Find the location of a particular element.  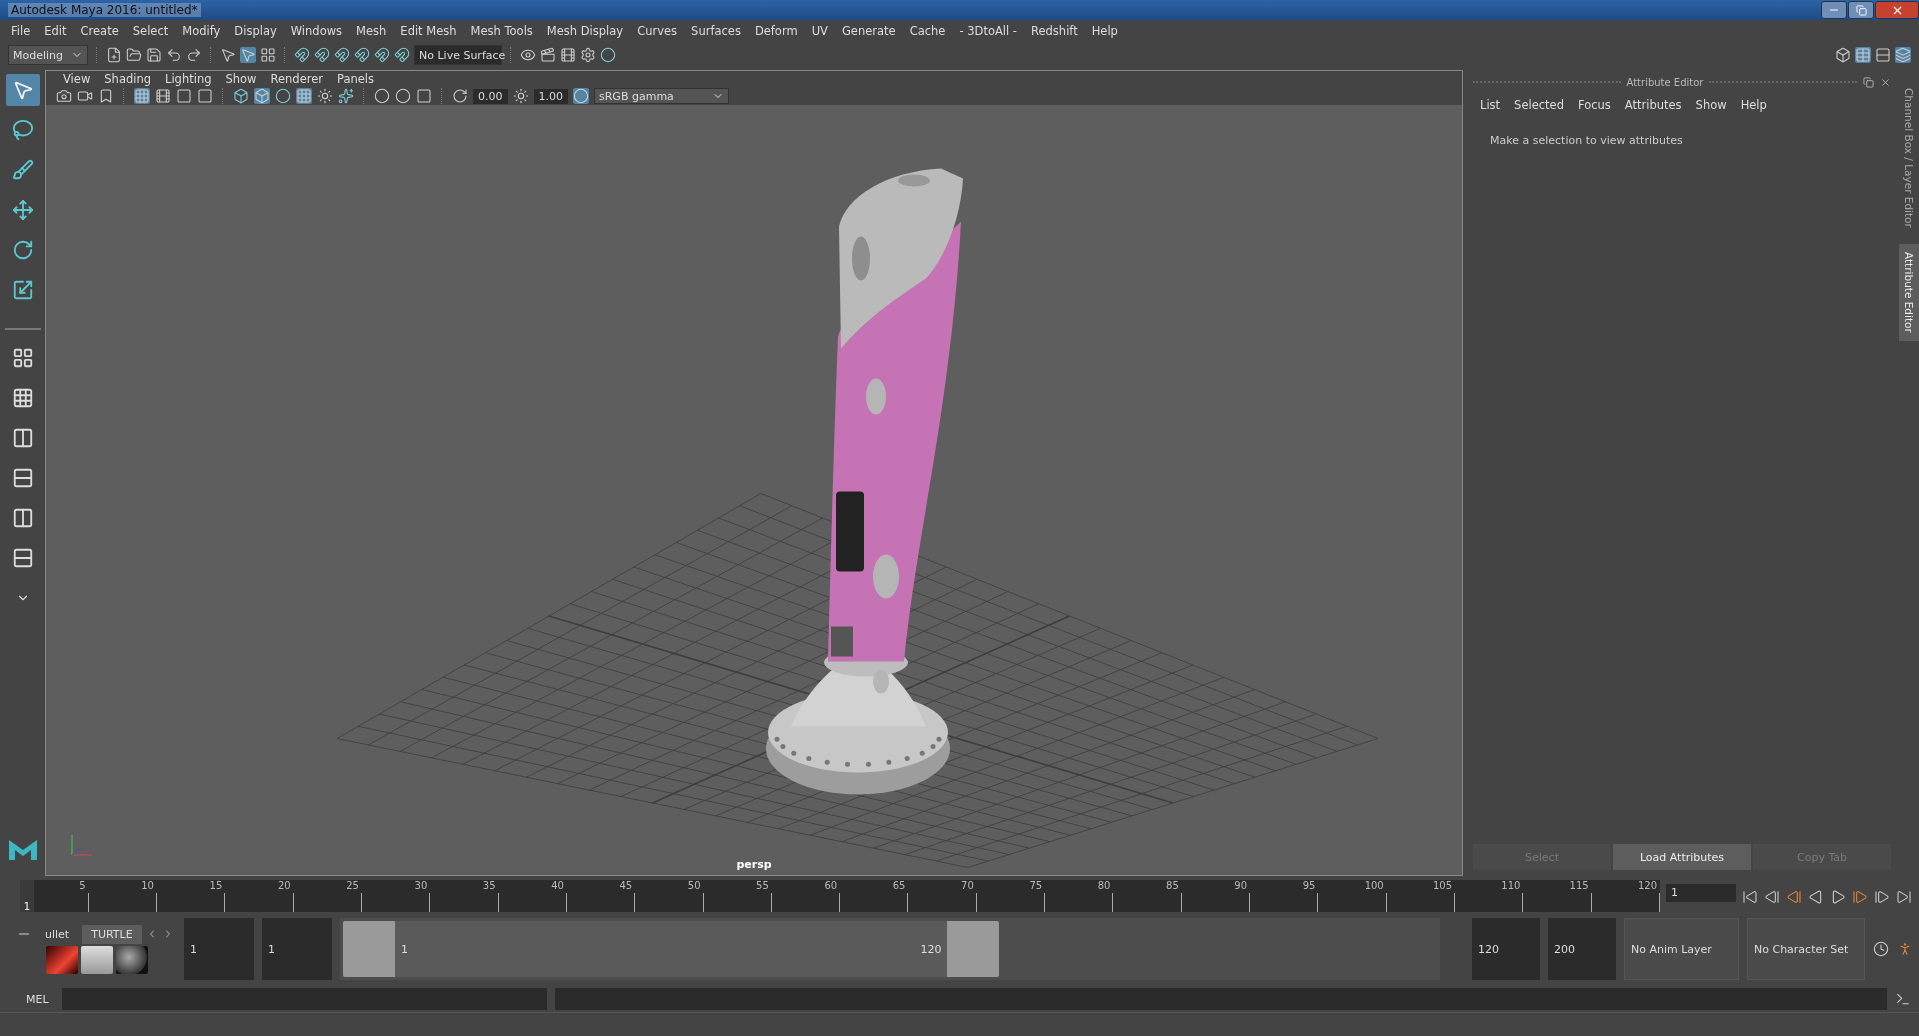

rows-icon is located at coordinates (1883, 55).